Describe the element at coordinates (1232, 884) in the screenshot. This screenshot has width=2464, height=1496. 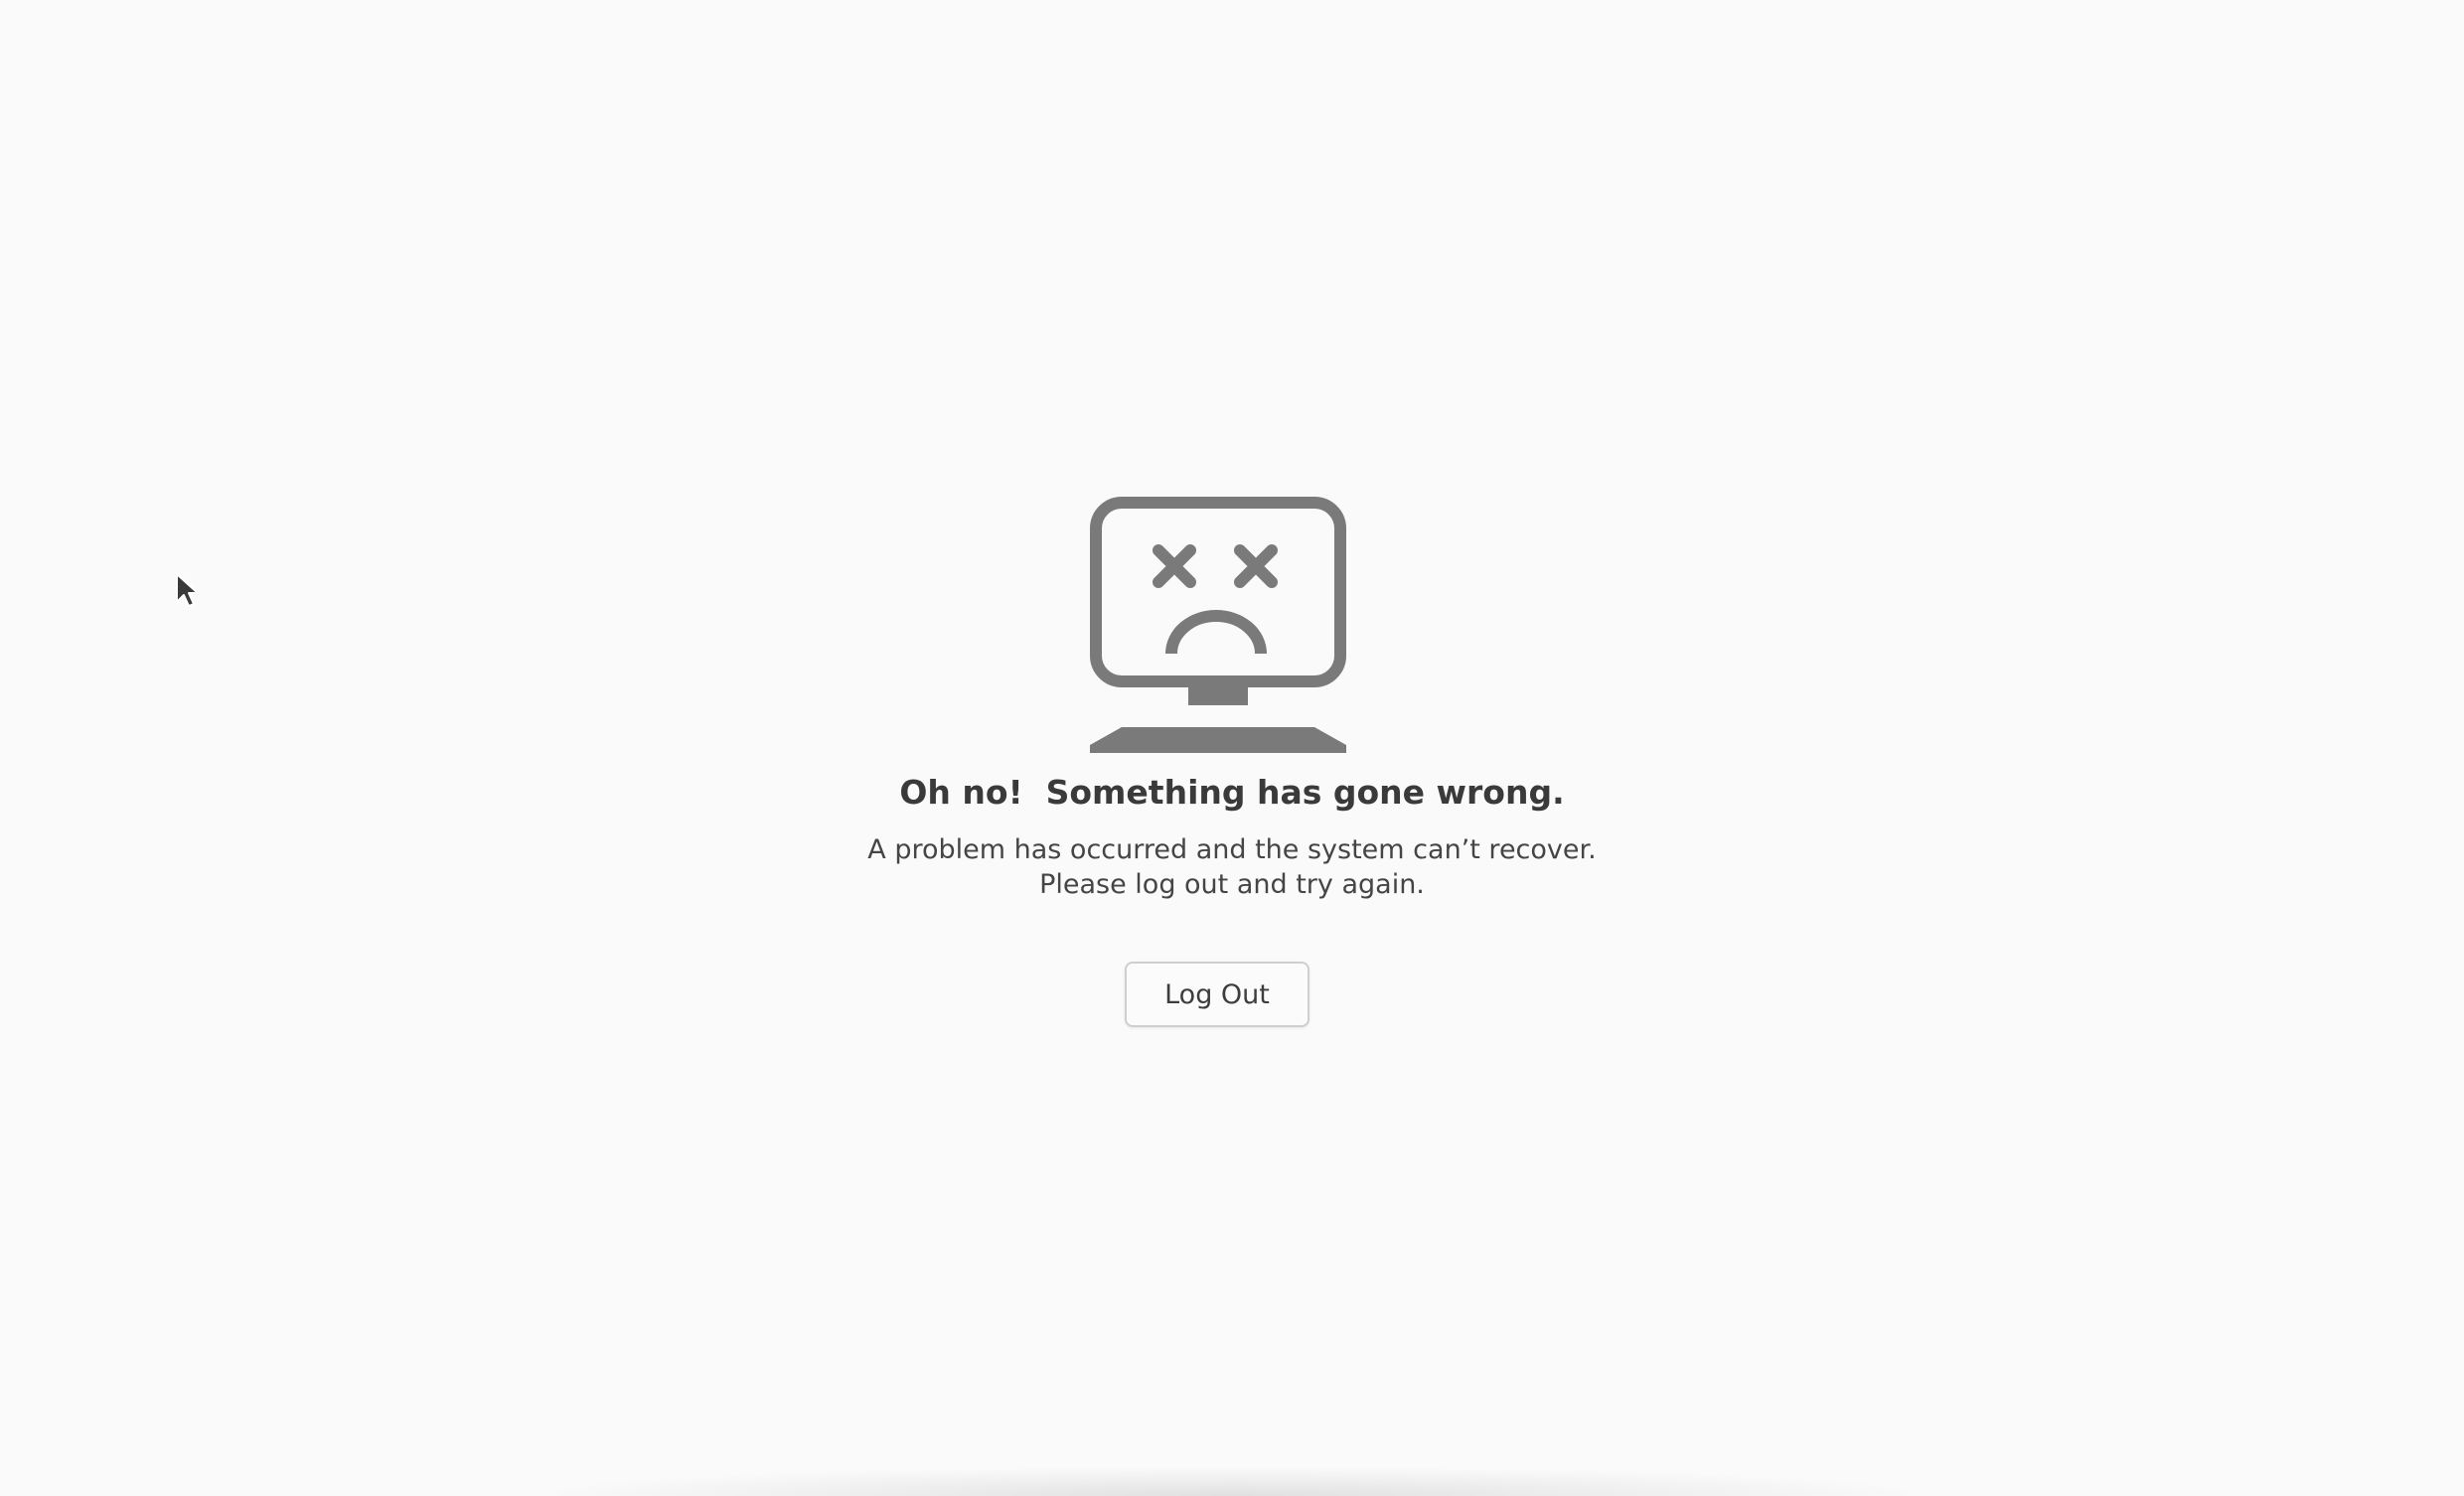
I see `error-message-line: Please log out and try again.` at that location.